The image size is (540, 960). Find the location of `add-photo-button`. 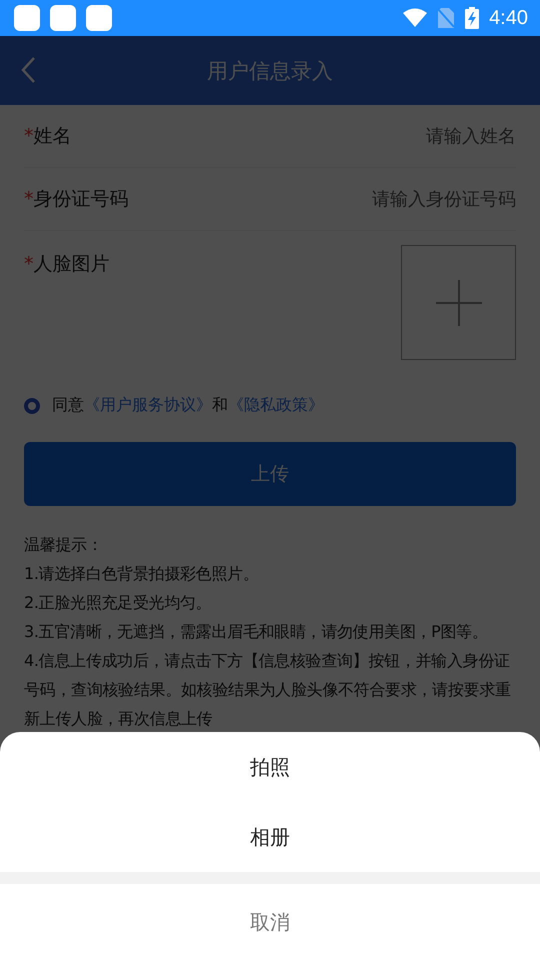

add-photo-button is located at coordinates (458, 302).